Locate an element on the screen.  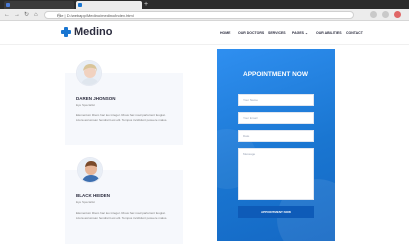
email-placeholder: Your Email is located at coordinates (250, 118).